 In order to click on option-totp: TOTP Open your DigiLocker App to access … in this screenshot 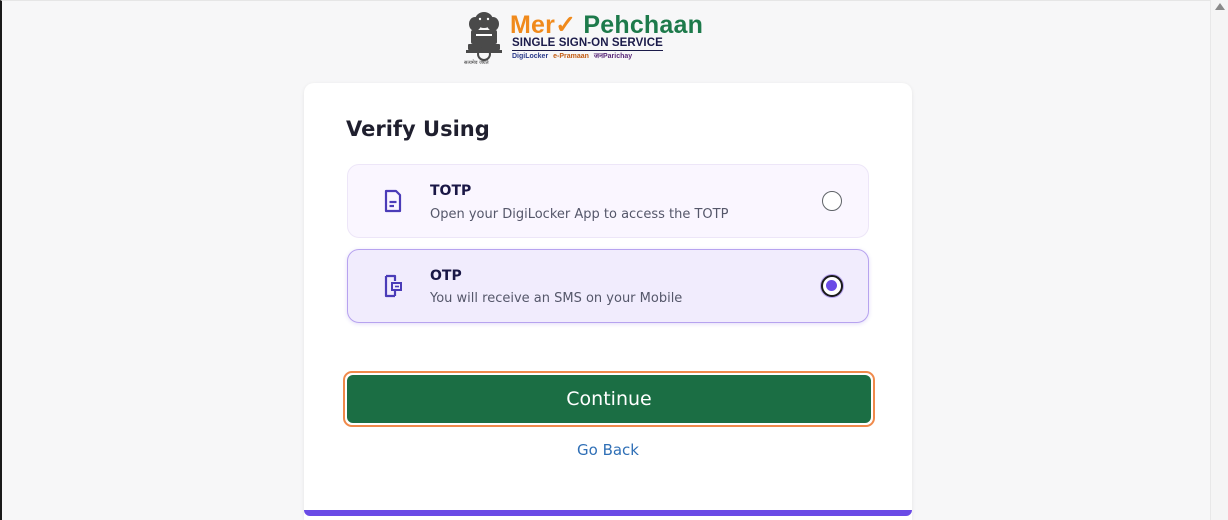, I will do `click(608, 201)`.